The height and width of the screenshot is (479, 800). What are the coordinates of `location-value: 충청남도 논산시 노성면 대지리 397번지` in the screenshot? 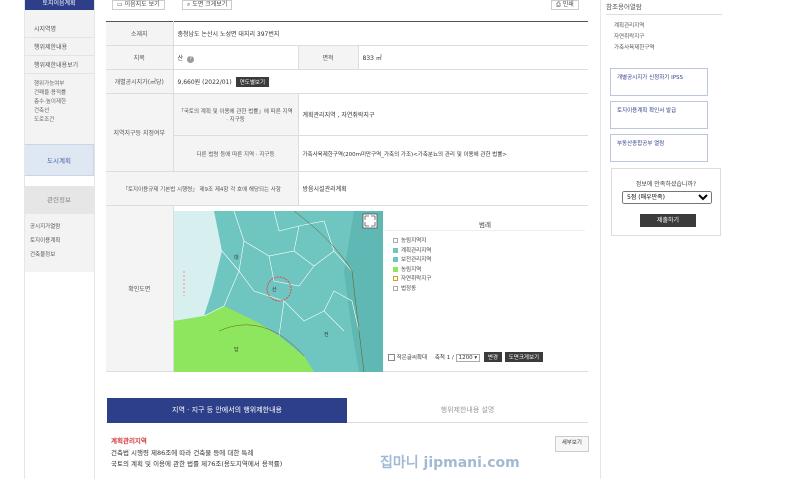 It's located at (380, 33).